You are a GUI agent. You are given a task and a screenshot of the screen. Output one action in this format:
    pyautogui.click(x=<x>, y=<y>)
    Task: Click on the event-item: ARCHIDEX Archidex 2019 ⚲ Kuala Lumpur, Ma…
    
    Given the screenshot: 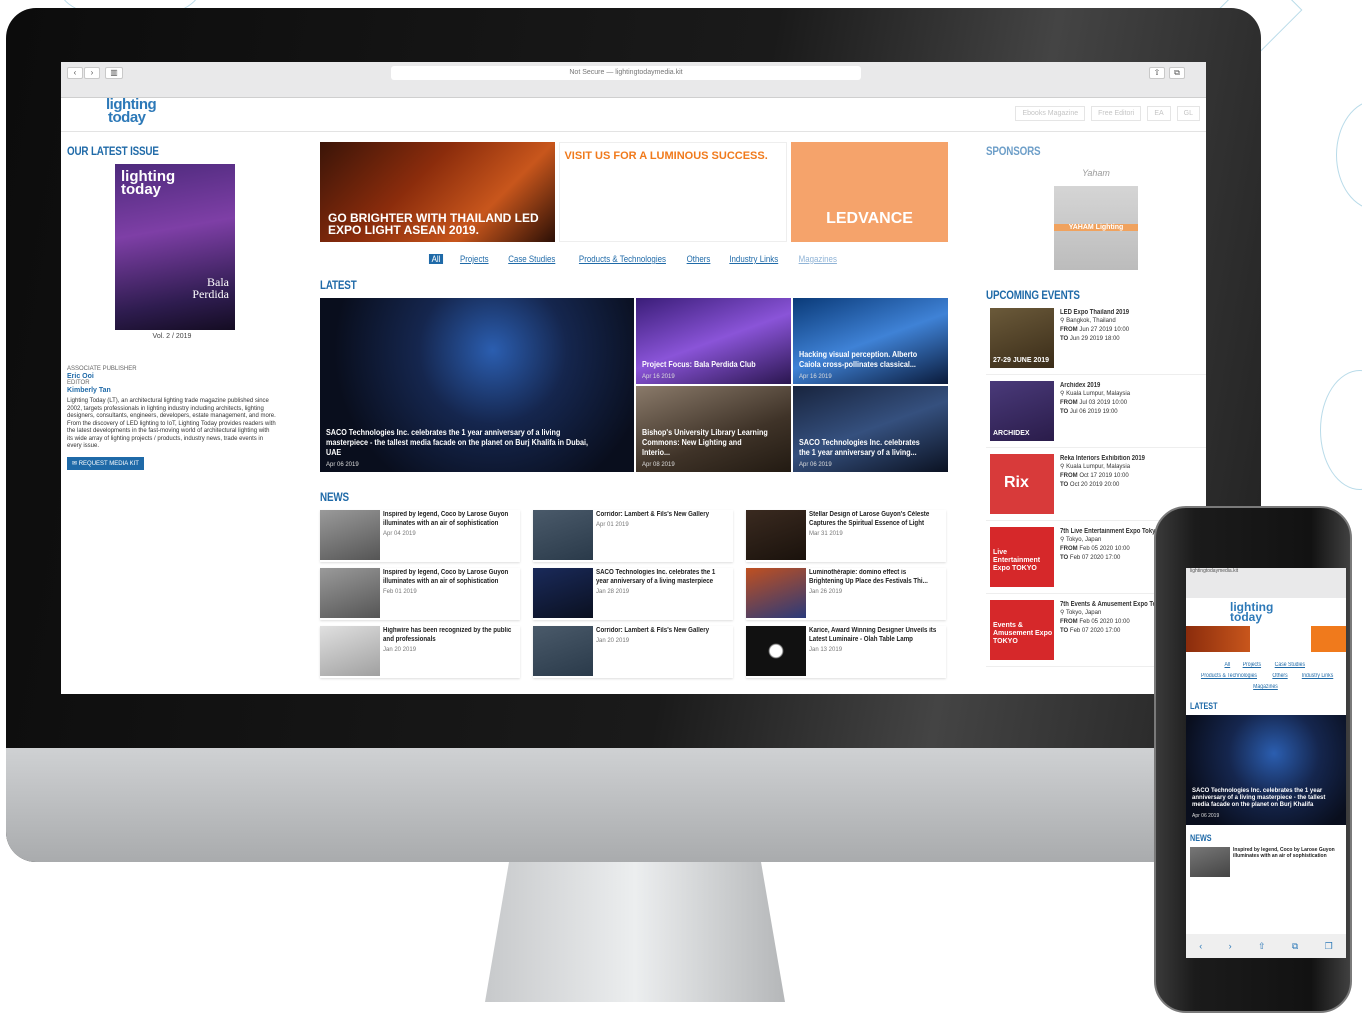 What is the action you would take?
    pyautogui.click(x=1096, y=411)
    